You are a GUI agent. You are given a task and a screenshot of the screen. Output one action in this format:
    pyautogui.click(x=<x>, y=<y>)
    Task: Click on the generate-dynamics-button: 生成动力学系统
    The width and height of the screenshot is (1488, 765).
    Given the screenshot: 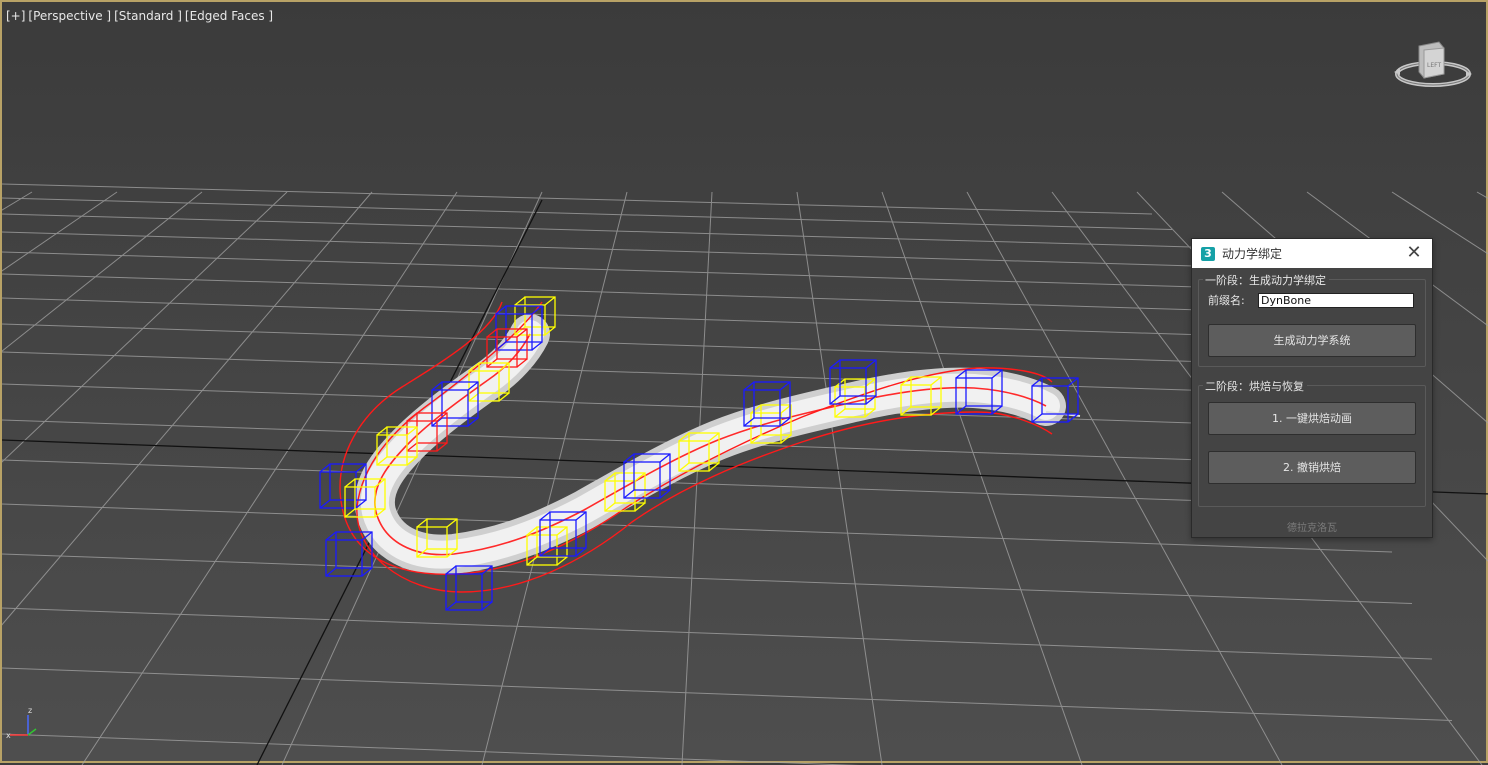 What is the action you would take?
    pyautogui.click(x=1312, y=340)
    